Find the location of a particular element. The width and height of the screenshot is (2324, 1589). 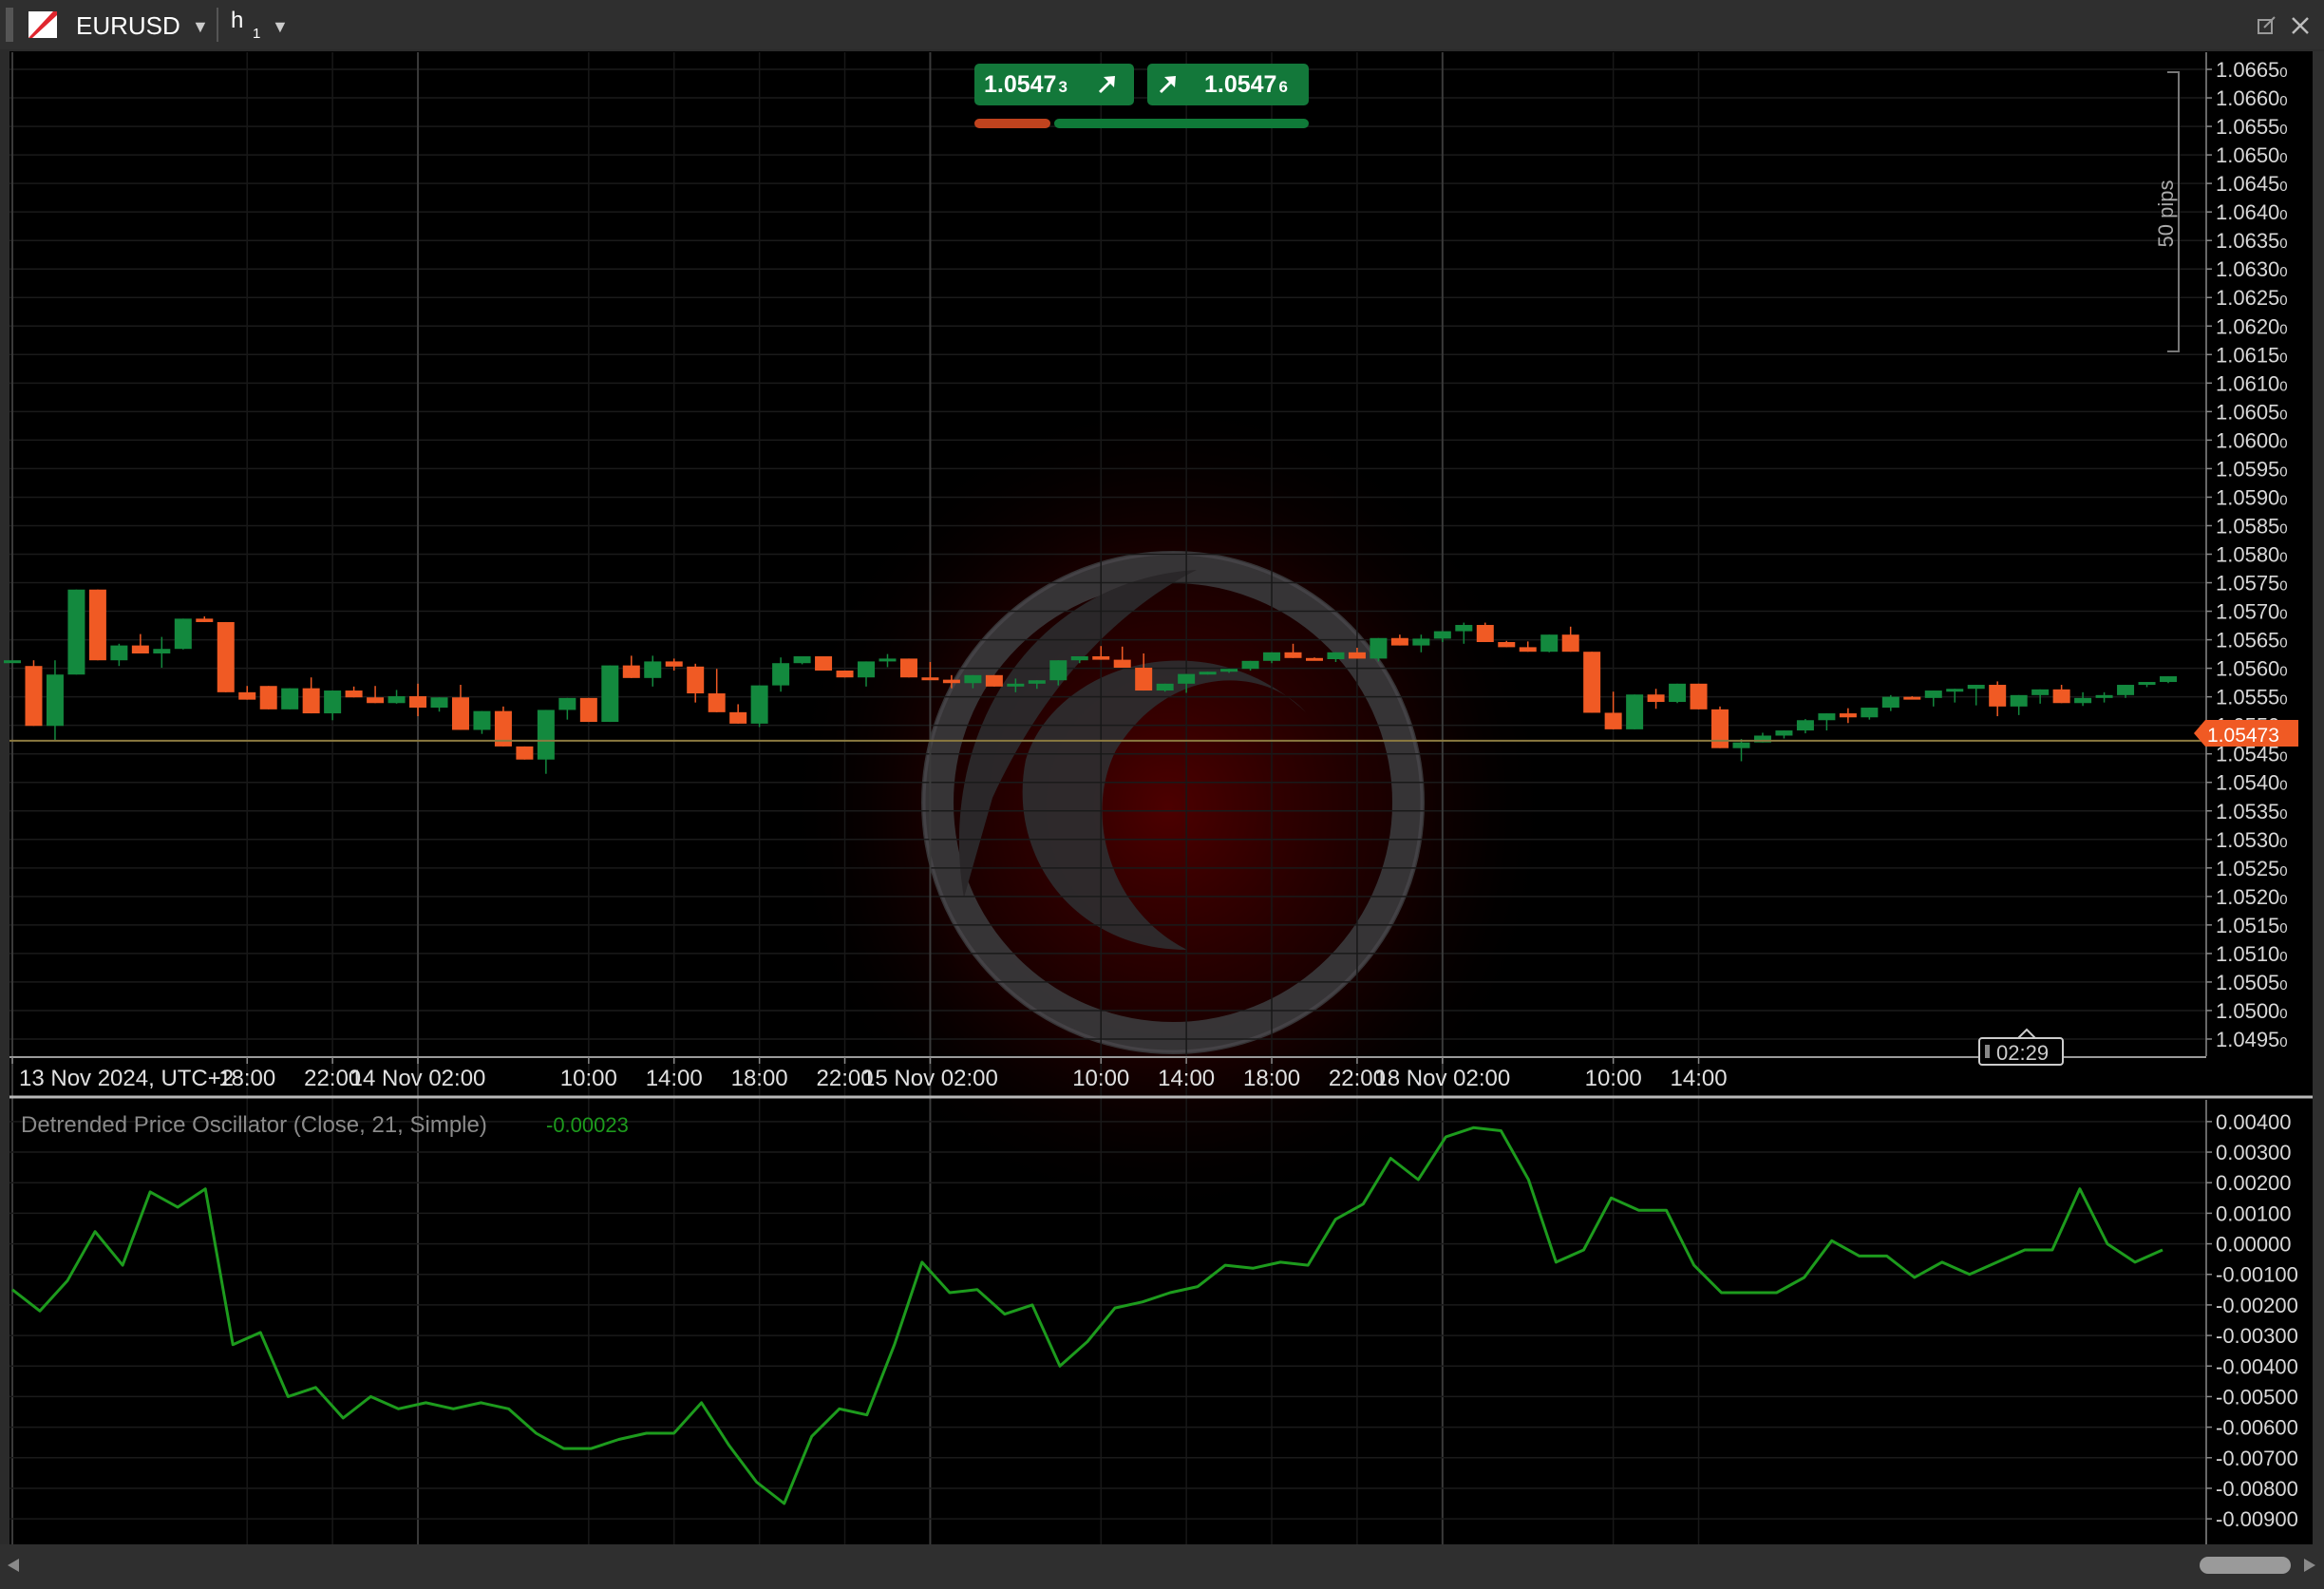

toolbar-divider is located at coordinates (218, 25).